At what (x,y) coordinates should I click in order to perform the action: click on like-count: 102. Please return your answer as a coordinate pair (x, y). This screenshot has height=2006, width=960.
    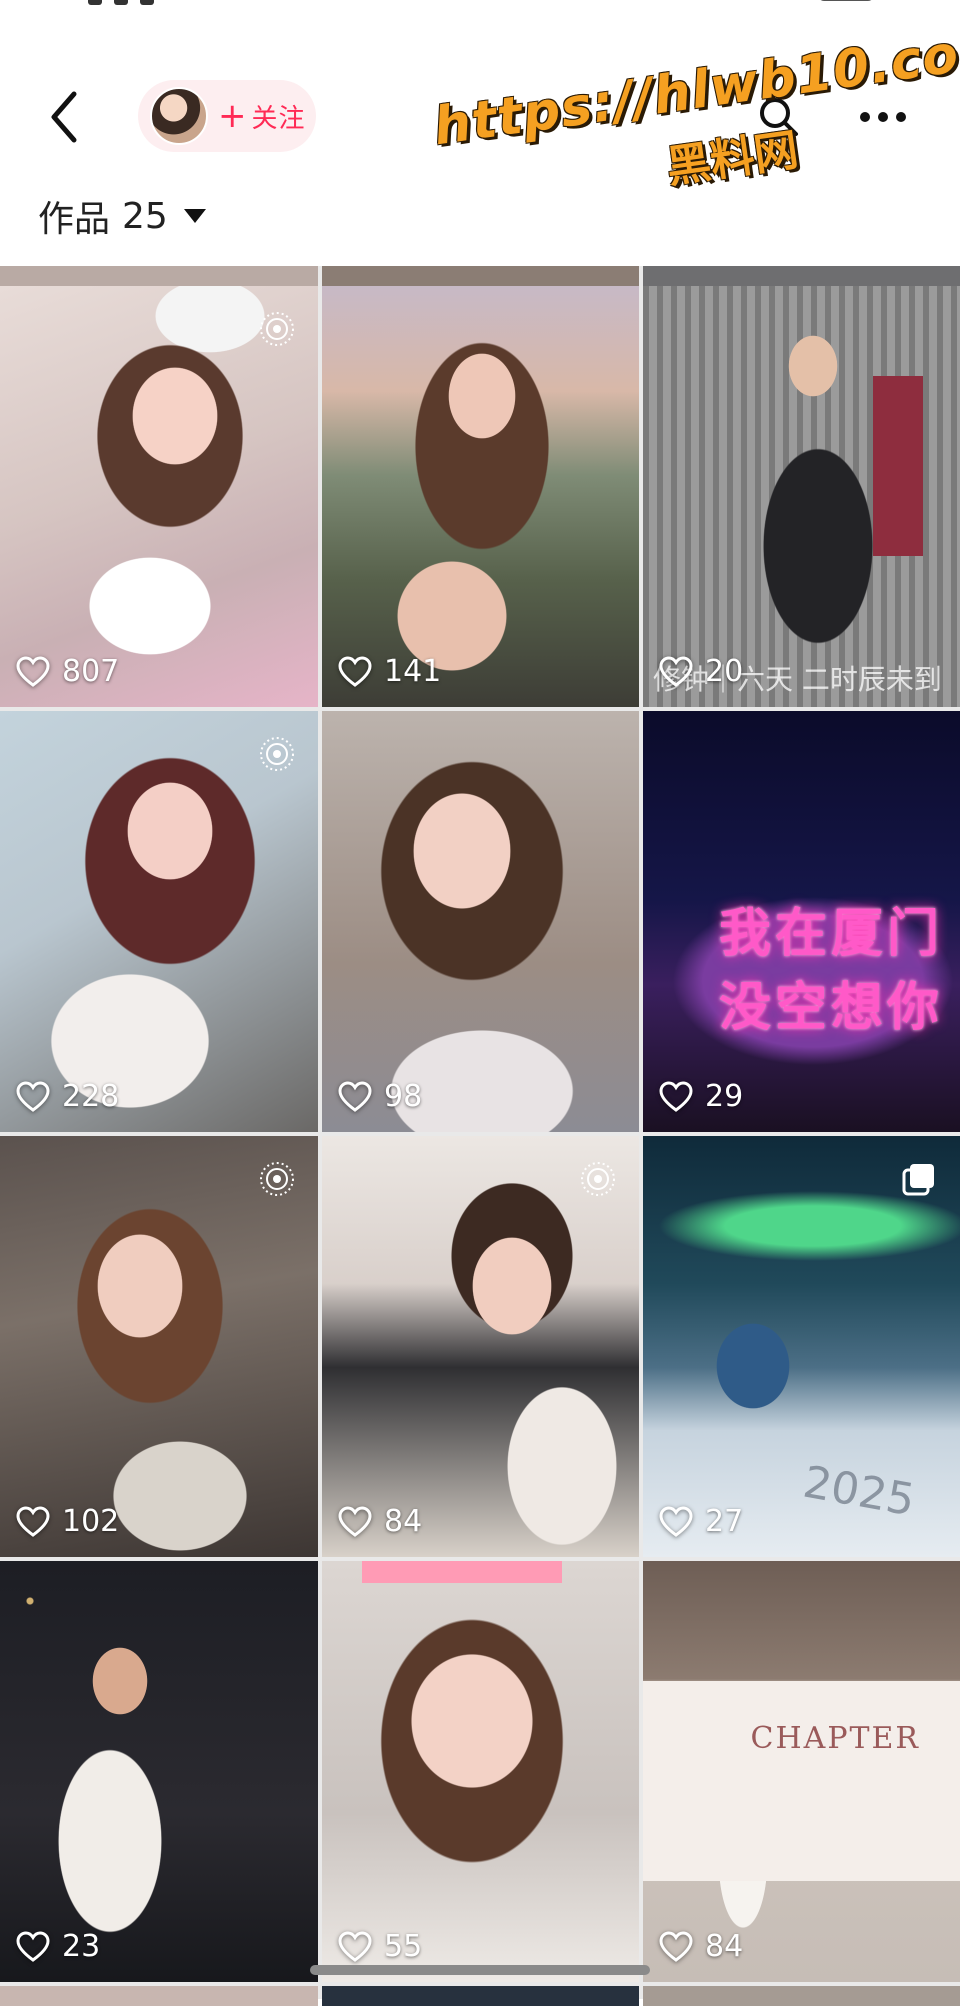
    Looking at the image, I should click on (67, 1521).